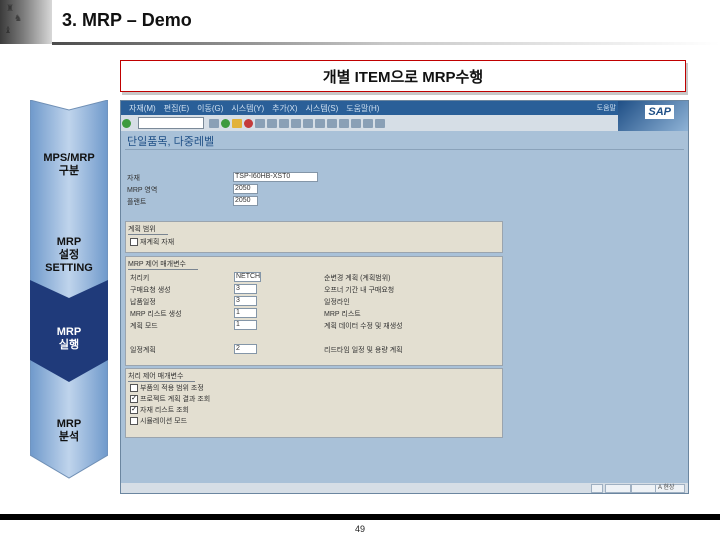 The height and width of the screenshot is (540, 720). I want to click on regen-checkbox, so click(134, 242).